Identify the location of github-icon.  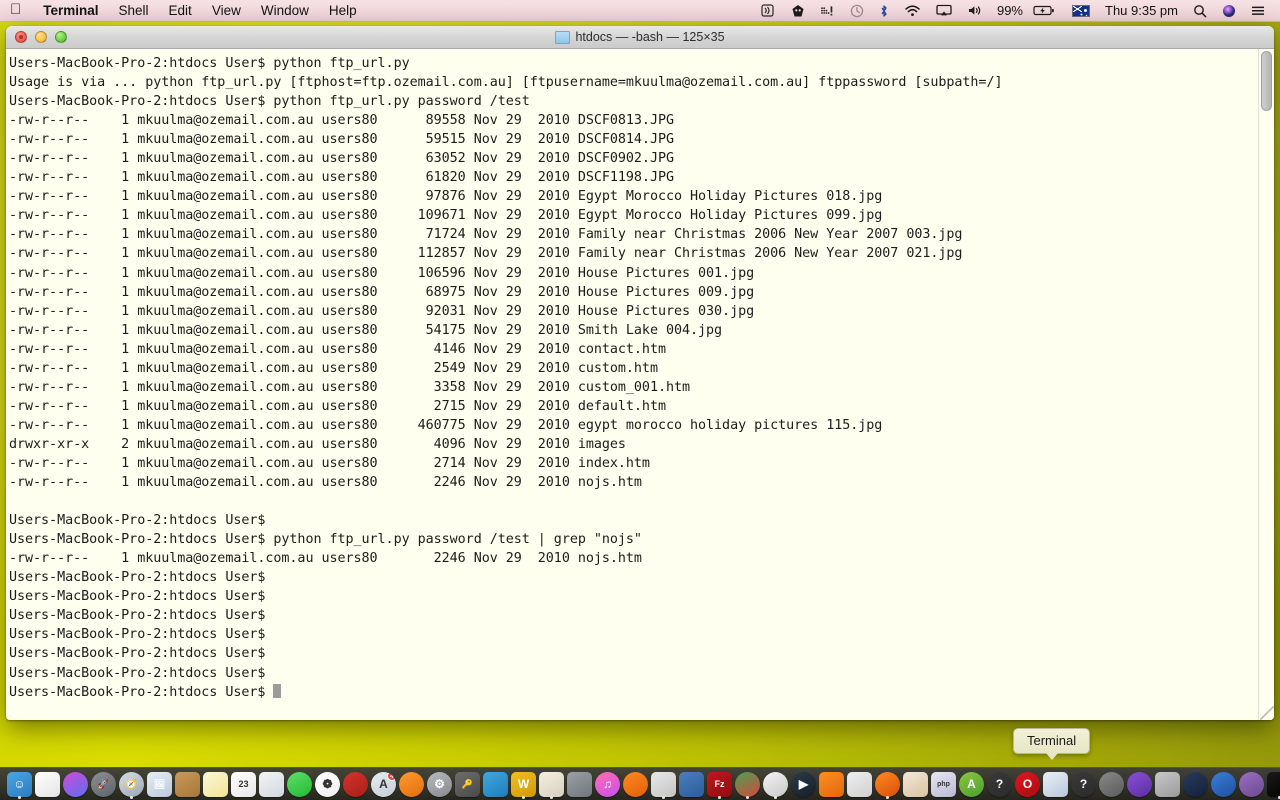
(1251, 784).